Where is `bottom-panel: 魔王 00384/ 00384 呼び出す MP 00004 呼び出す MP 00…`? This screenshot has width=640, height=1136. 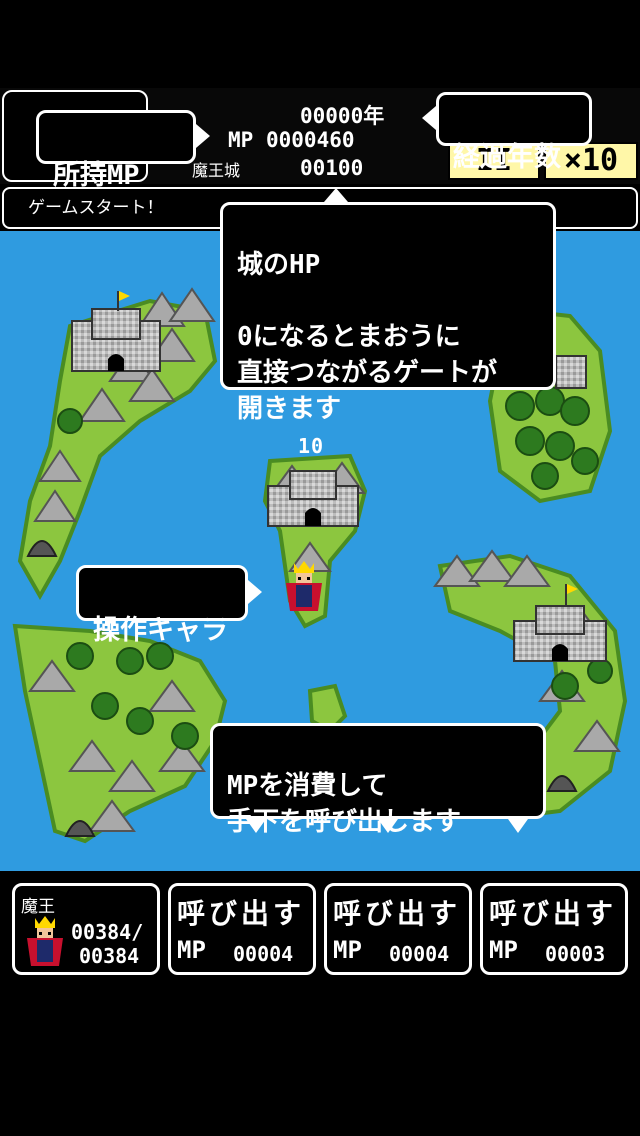 bottom-panel: 魔王 00384/ 00384 呼び出す MP 00004 呼び出す MP 00… is located at coordinates (320, 928).